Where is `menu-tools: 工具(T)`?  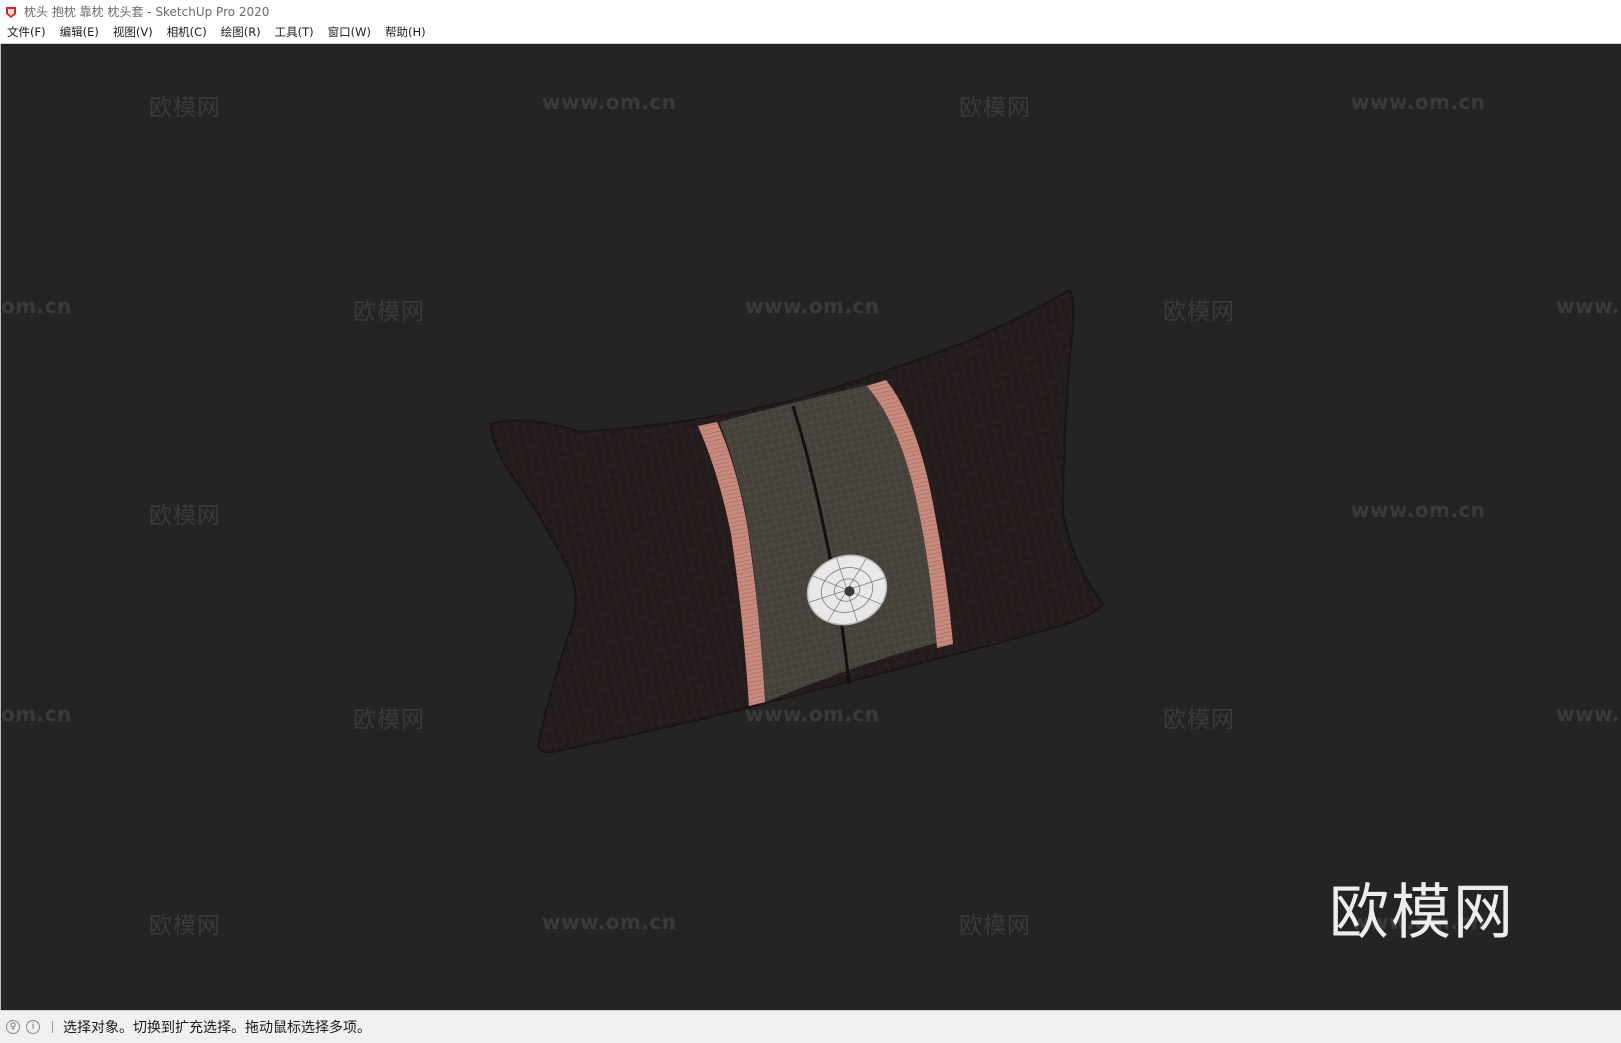
menu-tools: 工具(T) is located at coordinates (294, 32).